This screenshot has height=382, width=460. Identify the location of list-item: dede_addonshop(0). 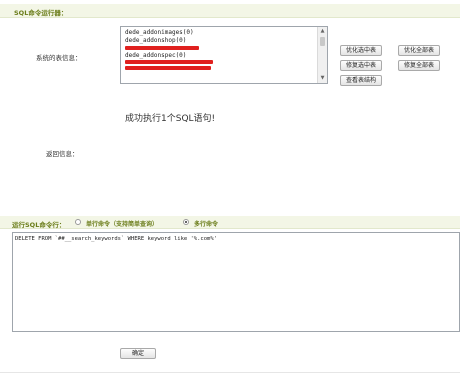
(169, 41).